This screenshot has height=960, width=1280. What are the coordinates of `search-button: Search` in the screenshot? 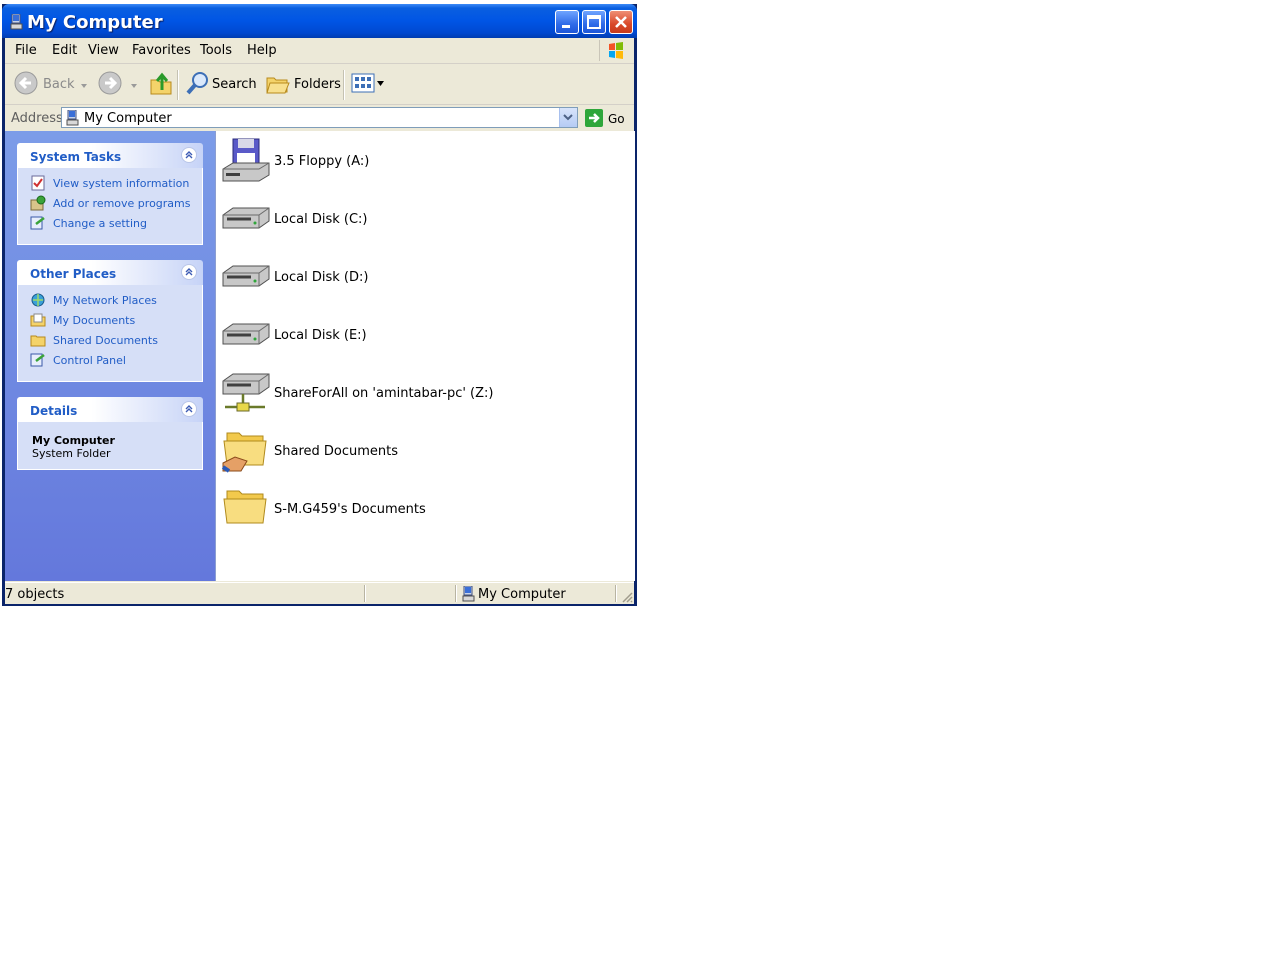 It's located at (220, 84).